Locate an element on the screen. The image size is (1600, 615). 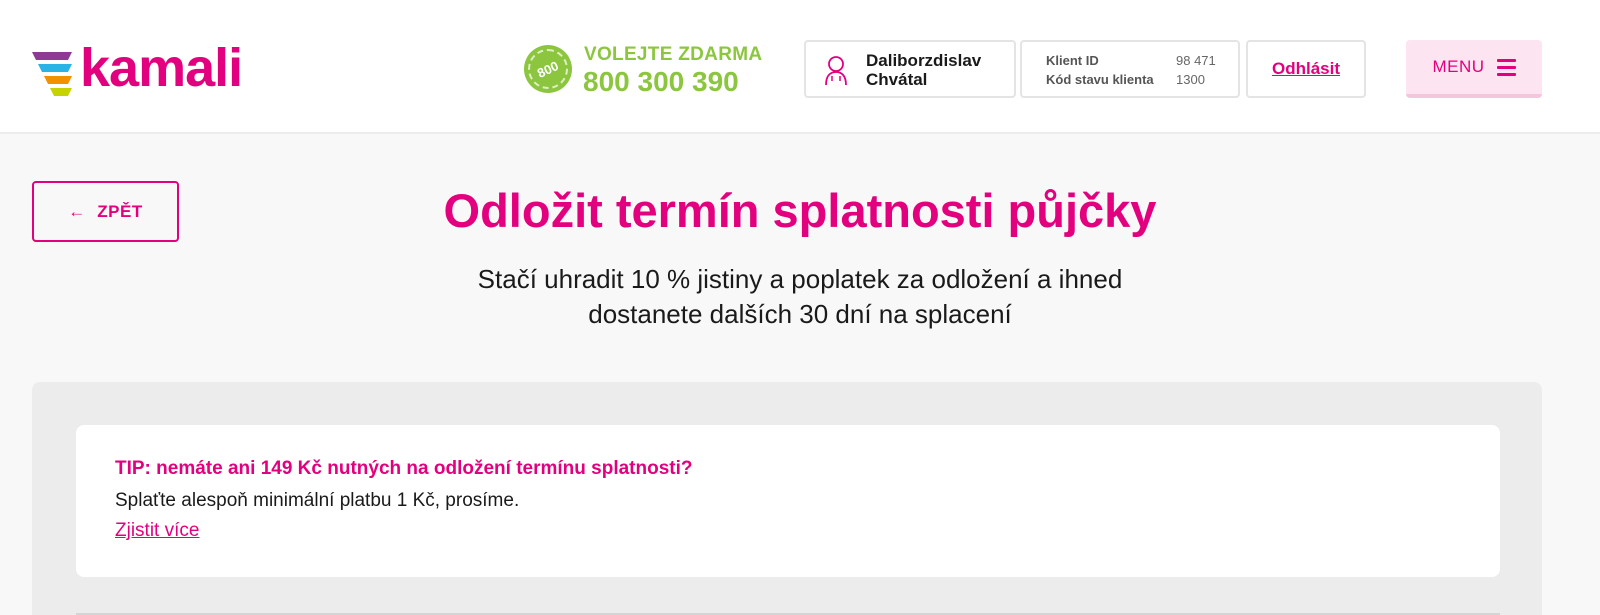
user-first-name: Daliborzdislav is located at coordinates (924, 60).